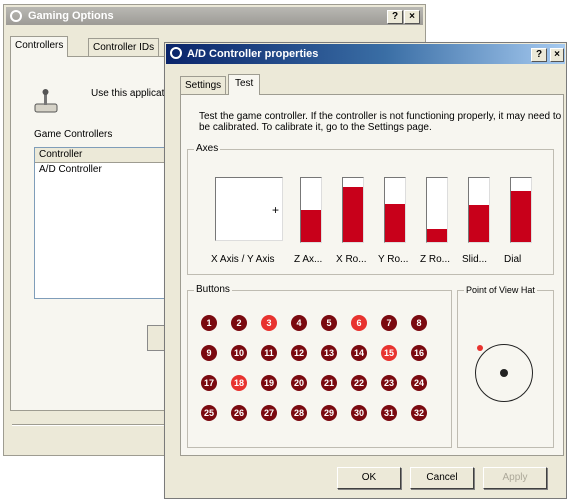 The height and width of the screenshot is (499, 567). I want to click on tab-test: Test, so click(244, 84).